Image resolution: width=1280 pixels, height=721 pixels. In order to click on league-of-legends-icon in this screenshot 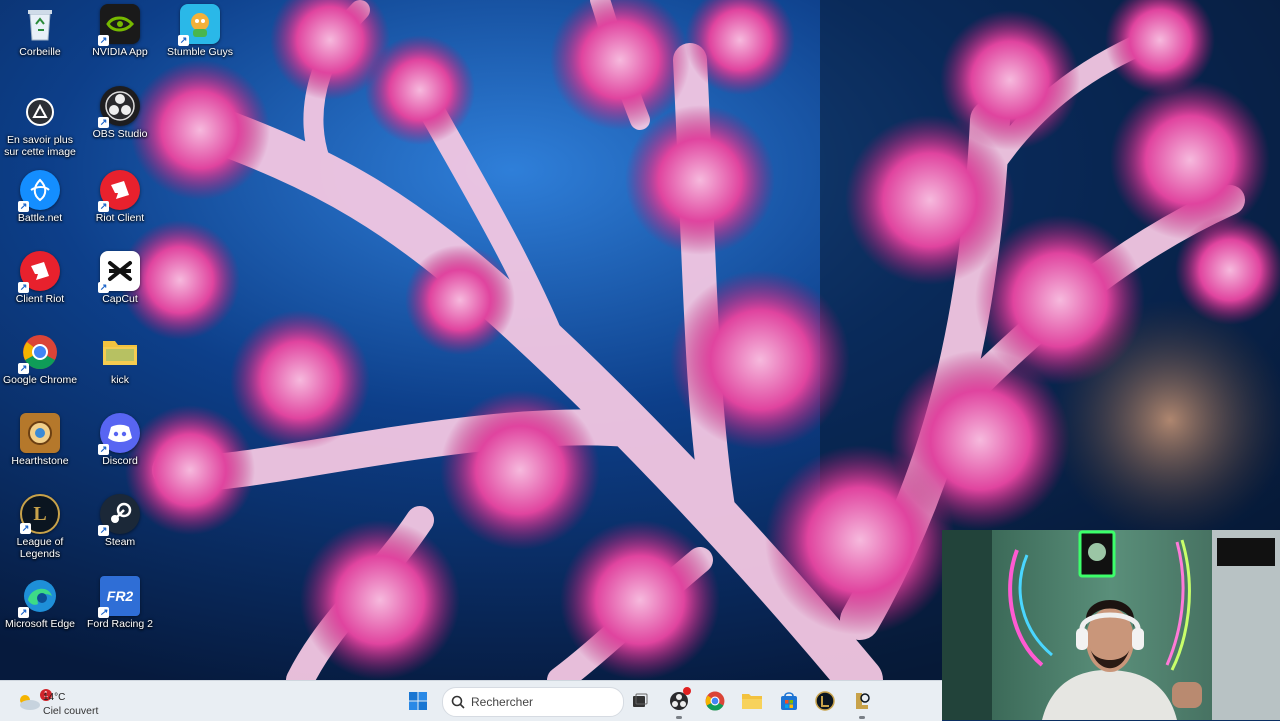, I will do `click(825, 701)`.